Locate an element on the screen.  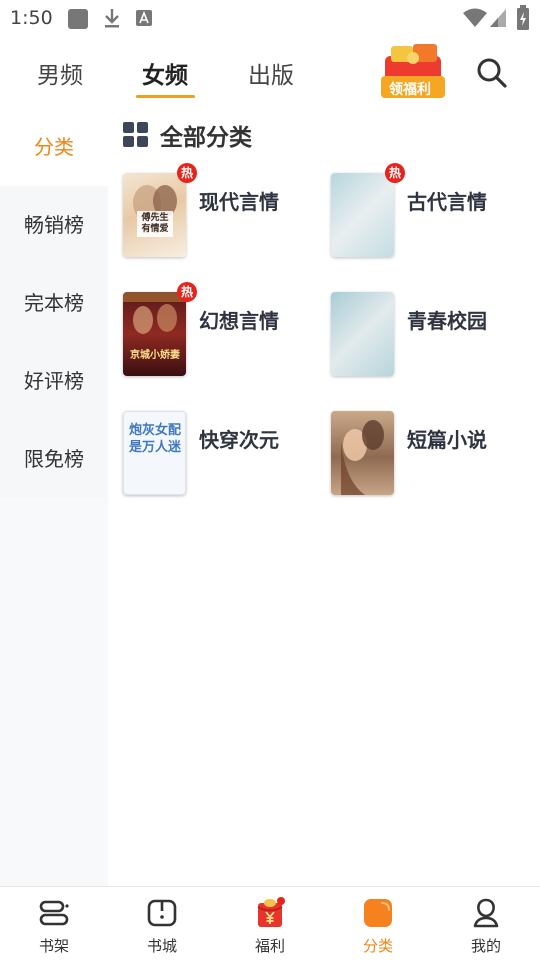
welfare-redpacket-icon is located at coordinates (271, 912).